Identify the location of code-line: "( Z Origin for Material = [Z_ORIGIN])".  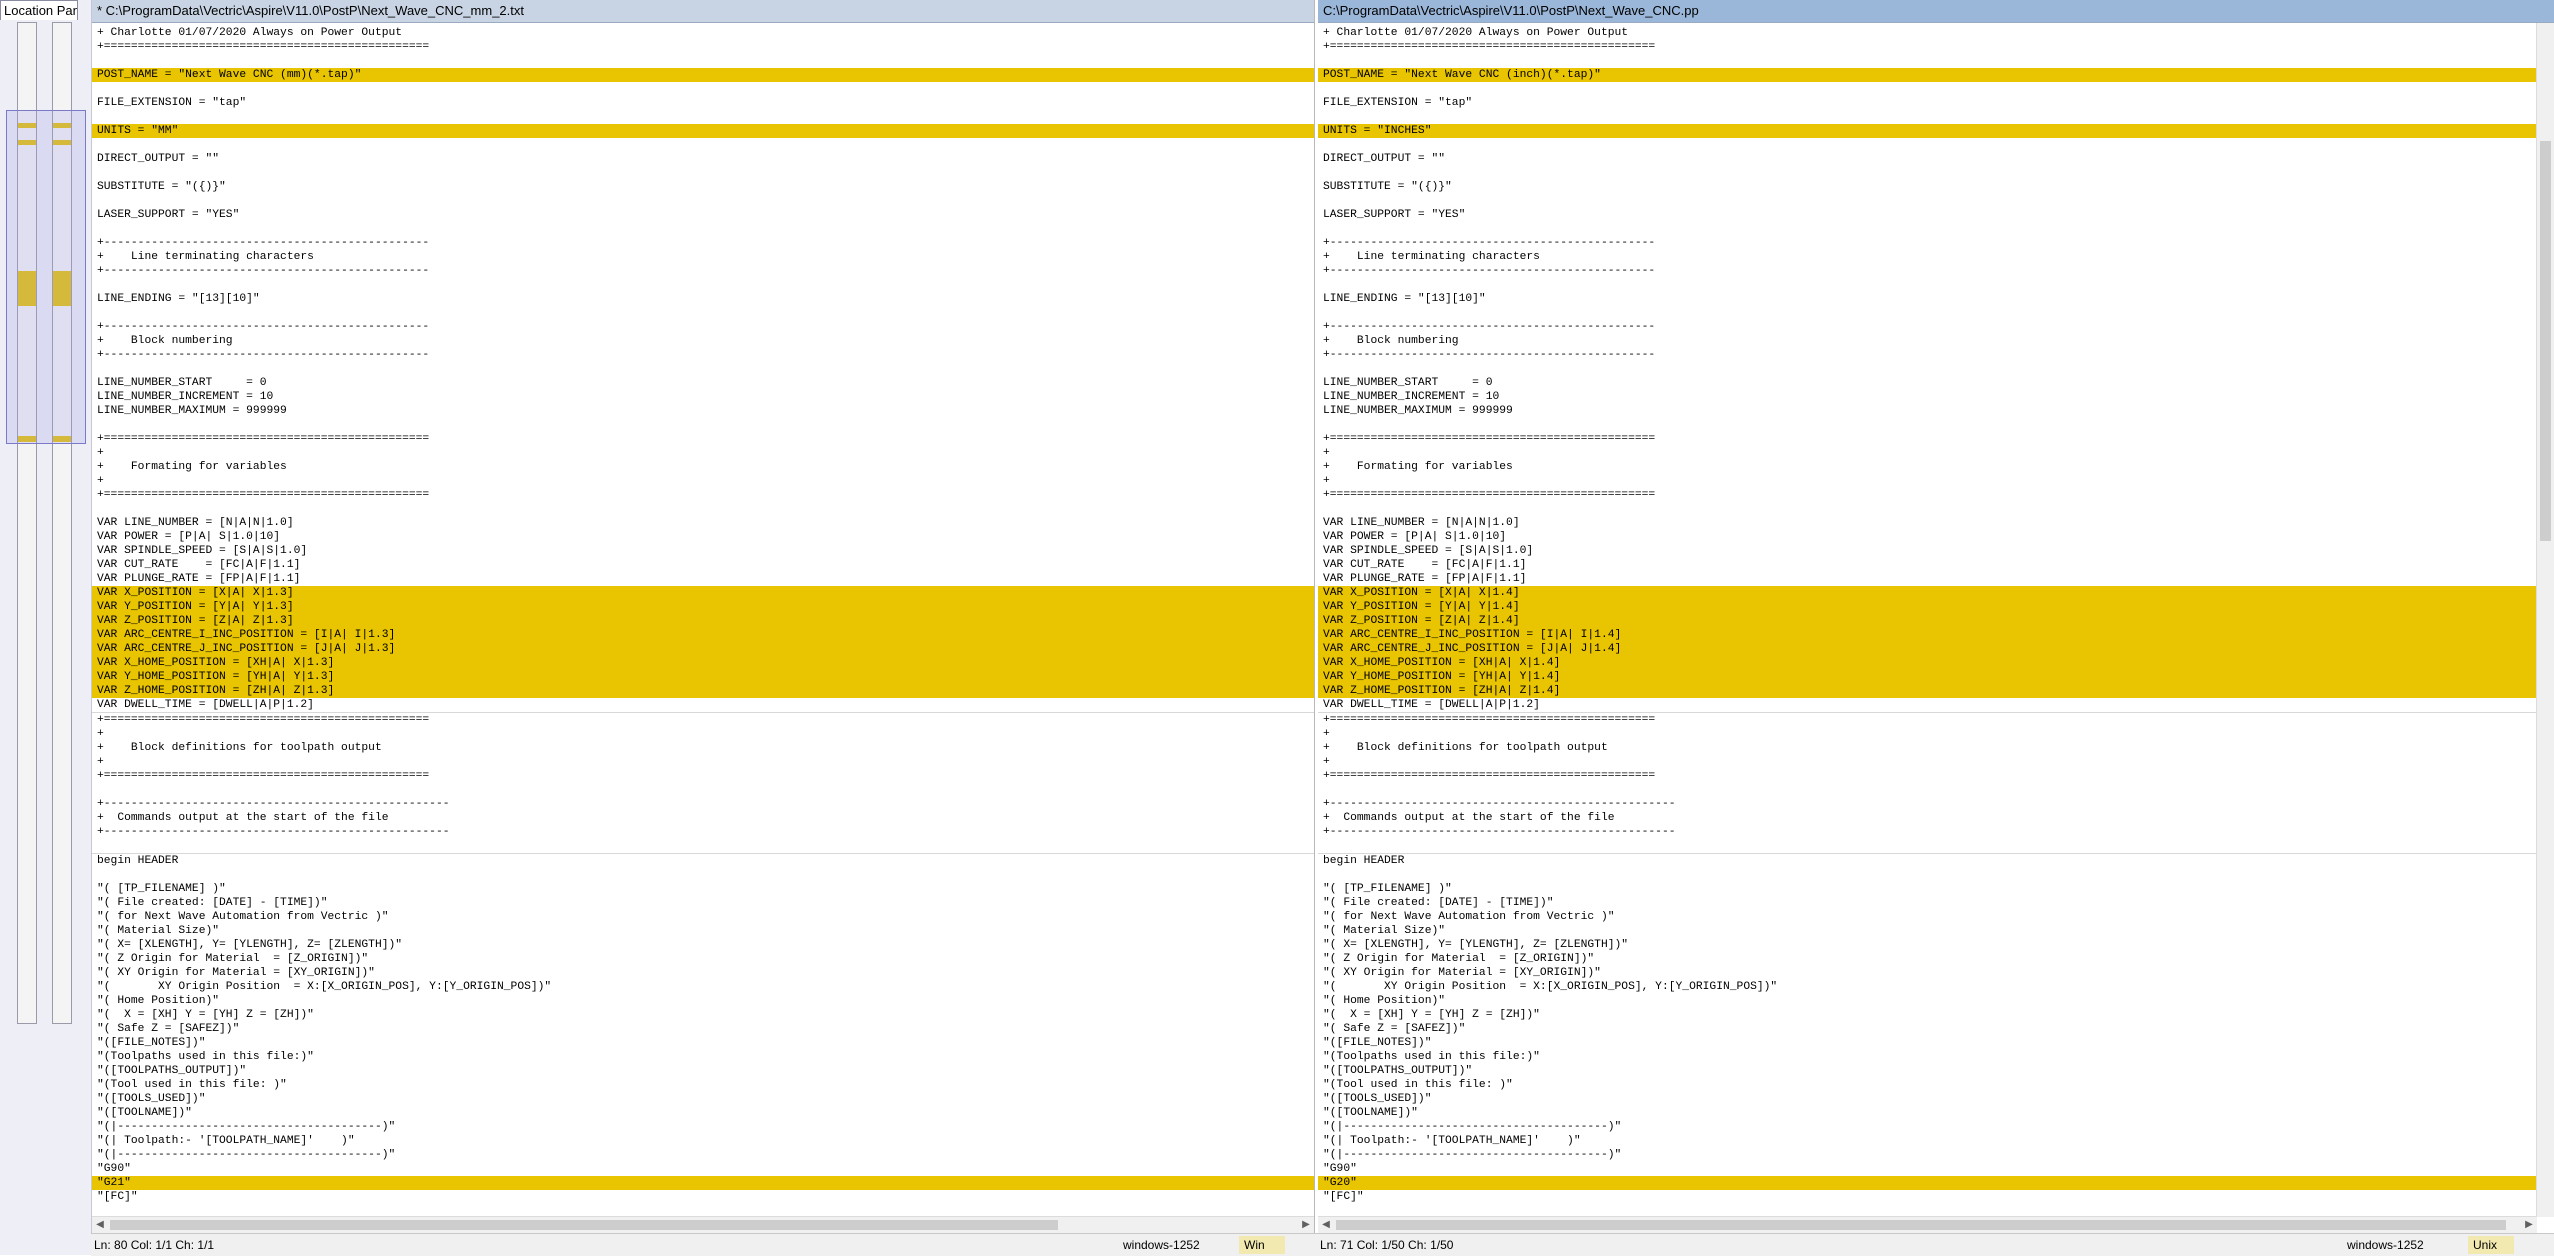
(1936, 959).